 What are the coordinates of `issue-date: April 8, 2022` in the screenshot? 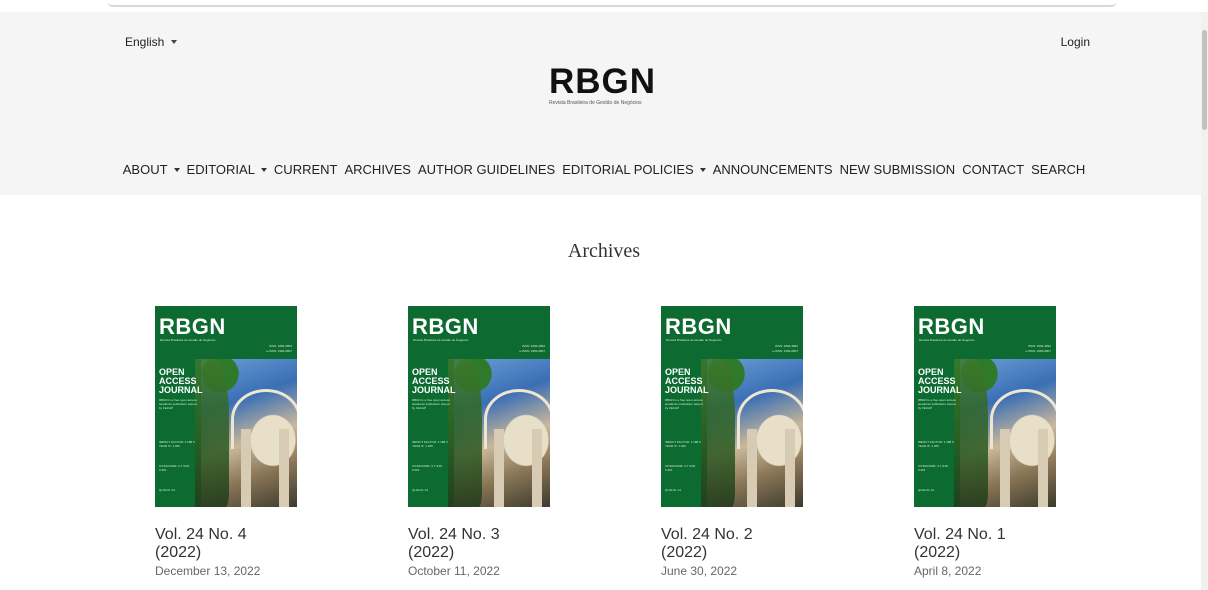 It's located at (948, 571).